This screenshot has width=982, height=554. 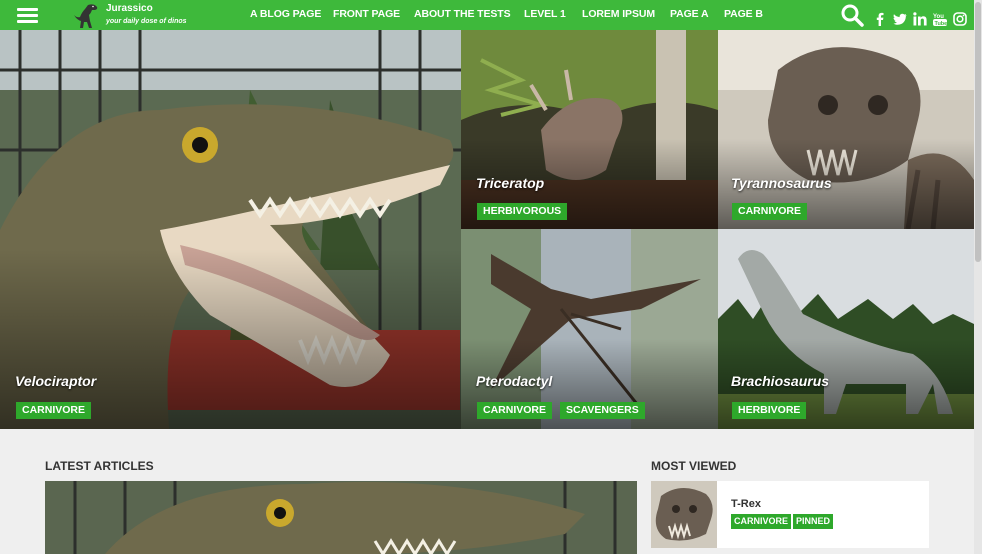 What do you see at coordinates (900, 19) in the screenshot?
I see `twitter-icon` at bounding box center [900, 19].